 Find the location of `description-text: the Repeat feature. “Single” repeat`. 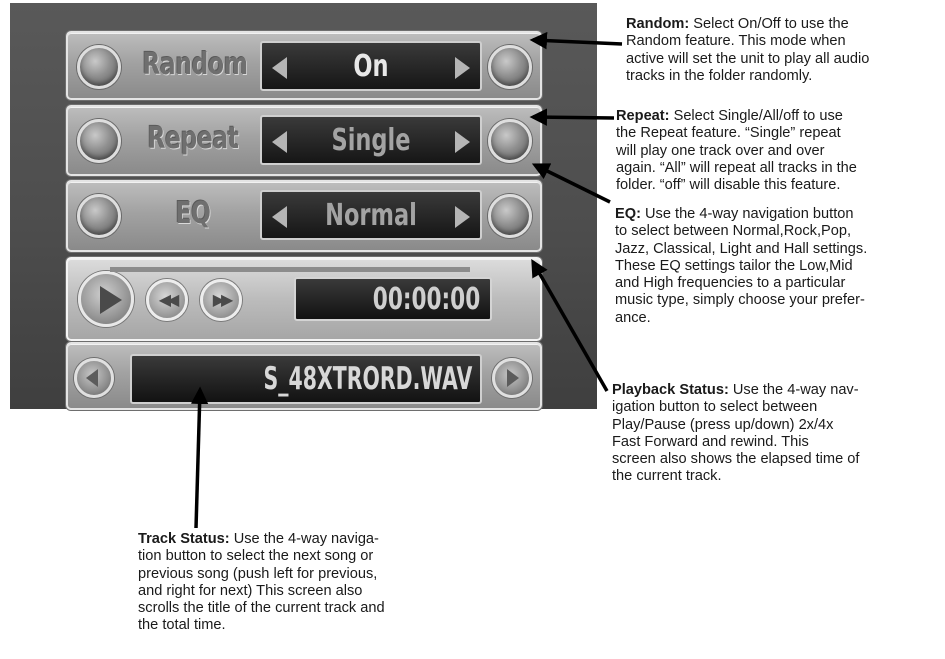

description-text: the Repeat feature. “Single” repeat is located at coordinates (728, 133).